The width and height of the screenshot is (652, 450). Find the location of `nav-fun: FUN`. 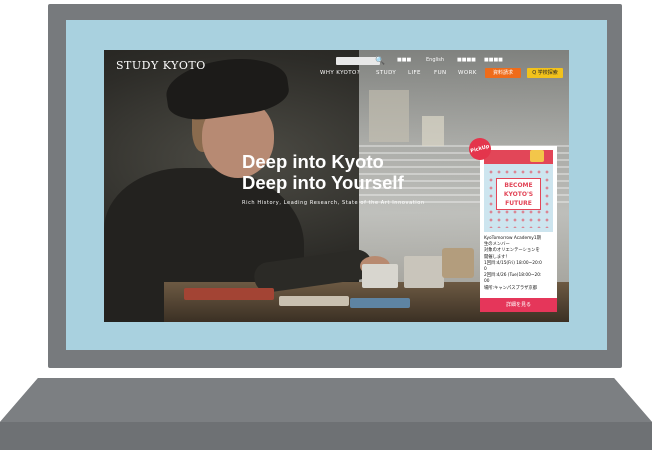

nav-fun: FUN is located at coordinates (440, 73).